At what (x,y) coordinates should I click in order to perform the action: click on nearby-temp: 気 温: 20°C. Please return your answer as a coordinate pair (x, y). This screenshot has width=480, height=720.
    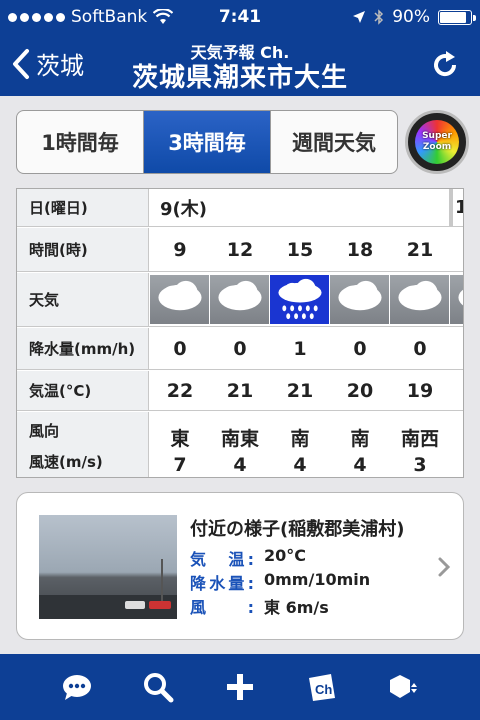
    Looking at the image, I should click on (248, 557).